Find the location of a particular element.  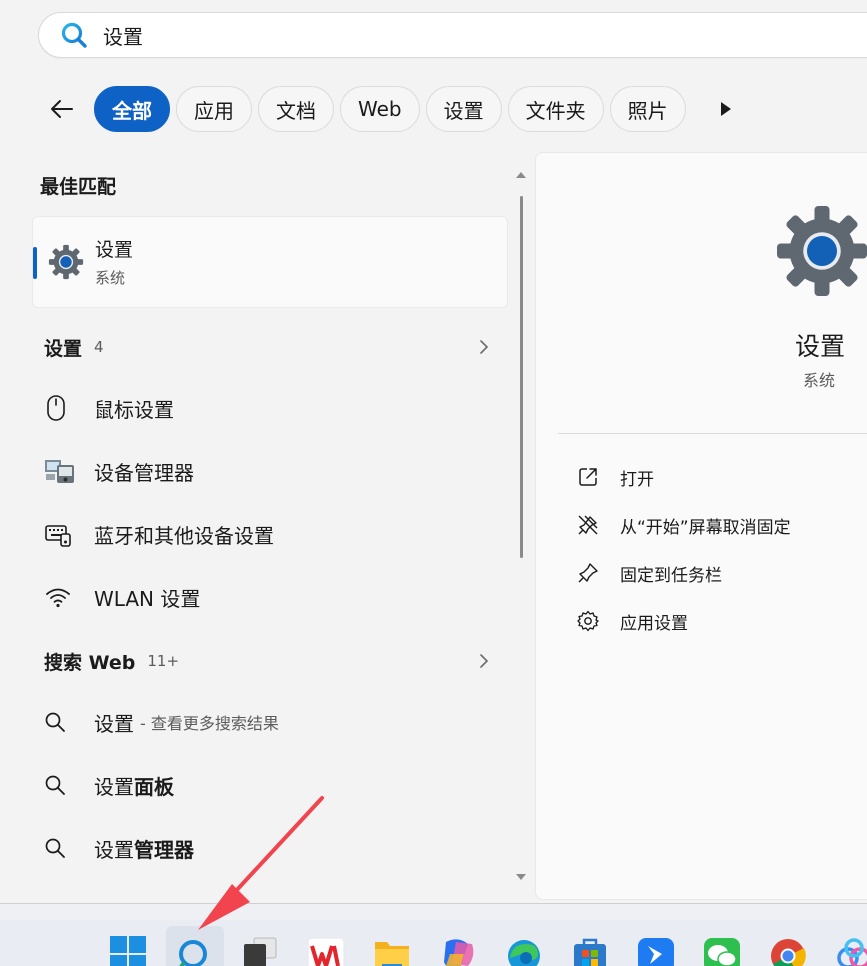

back-button is located at coordinates (62, 109).